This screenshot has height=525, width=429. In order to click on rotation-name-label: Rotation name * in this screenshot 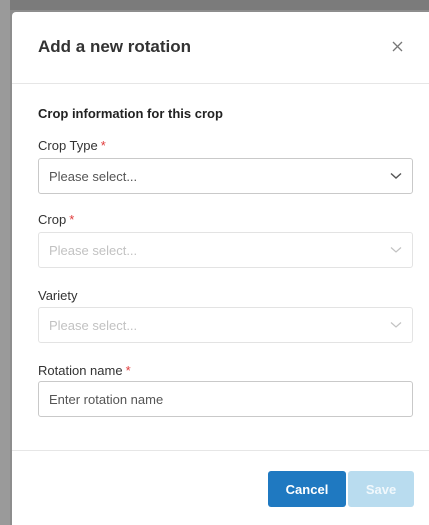, I will do `click(84, 370)`.